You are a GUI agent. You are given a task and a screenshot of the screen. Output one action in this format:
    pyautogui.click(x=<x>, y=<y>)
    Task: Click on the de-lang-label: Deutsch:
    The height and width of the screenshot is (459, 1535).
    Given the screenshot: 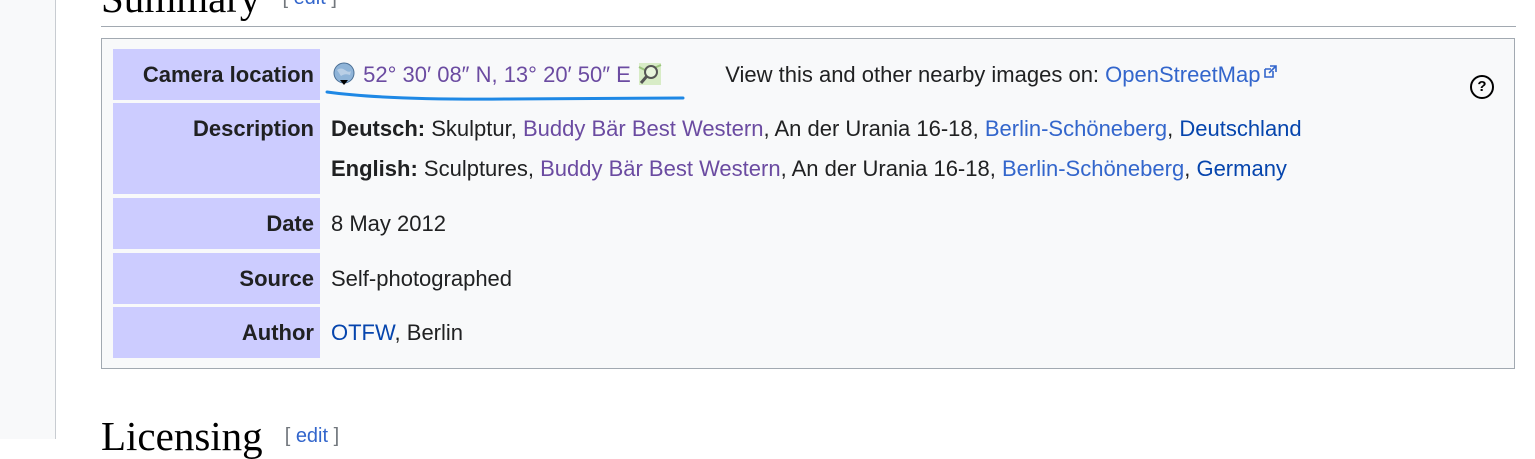 What is the action you would take?
    pyautogui.click(x=378, y=128)
    